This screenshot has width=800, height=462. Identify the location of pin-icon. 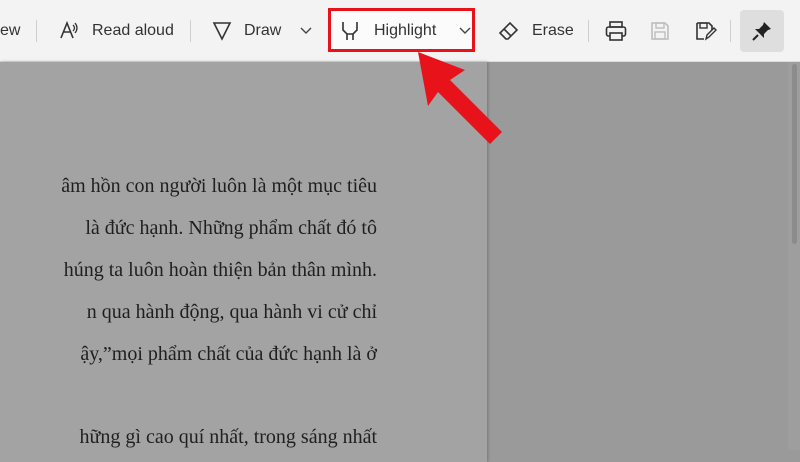
(762, 31).